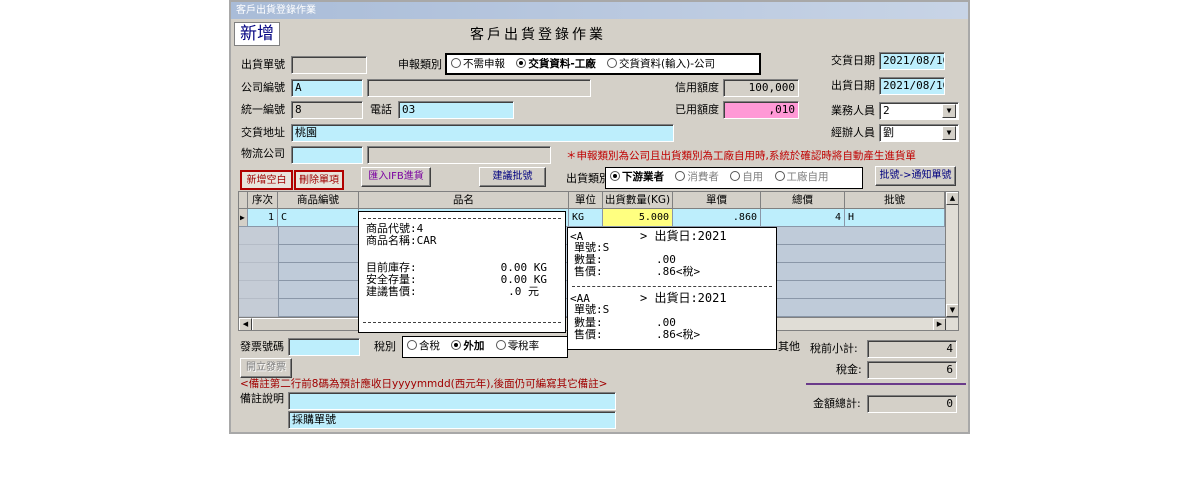  Describe the element at coordinates (262, 398) in the screenshot. I see `remark-label: 備註說明` at that location.